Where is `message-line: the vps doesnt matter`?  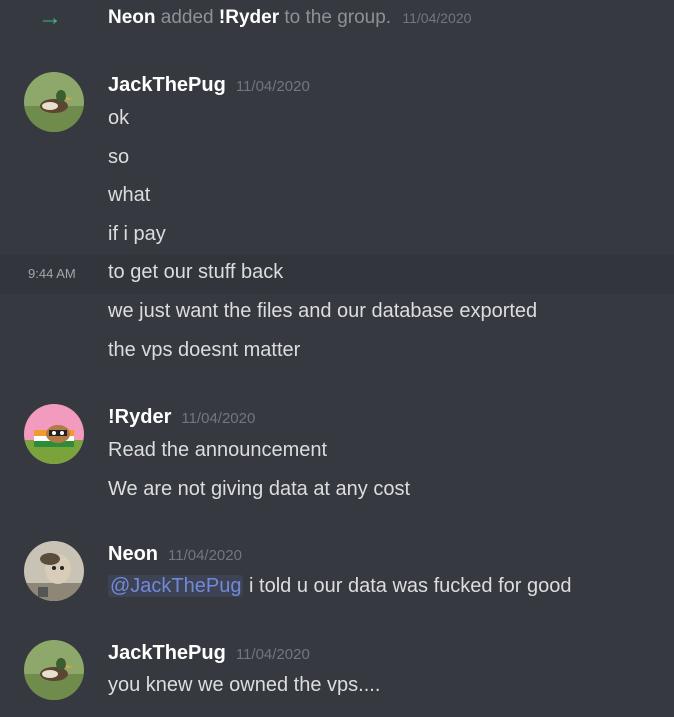 message-line: the vps doesnt matter is located at coordinates (337, 352).